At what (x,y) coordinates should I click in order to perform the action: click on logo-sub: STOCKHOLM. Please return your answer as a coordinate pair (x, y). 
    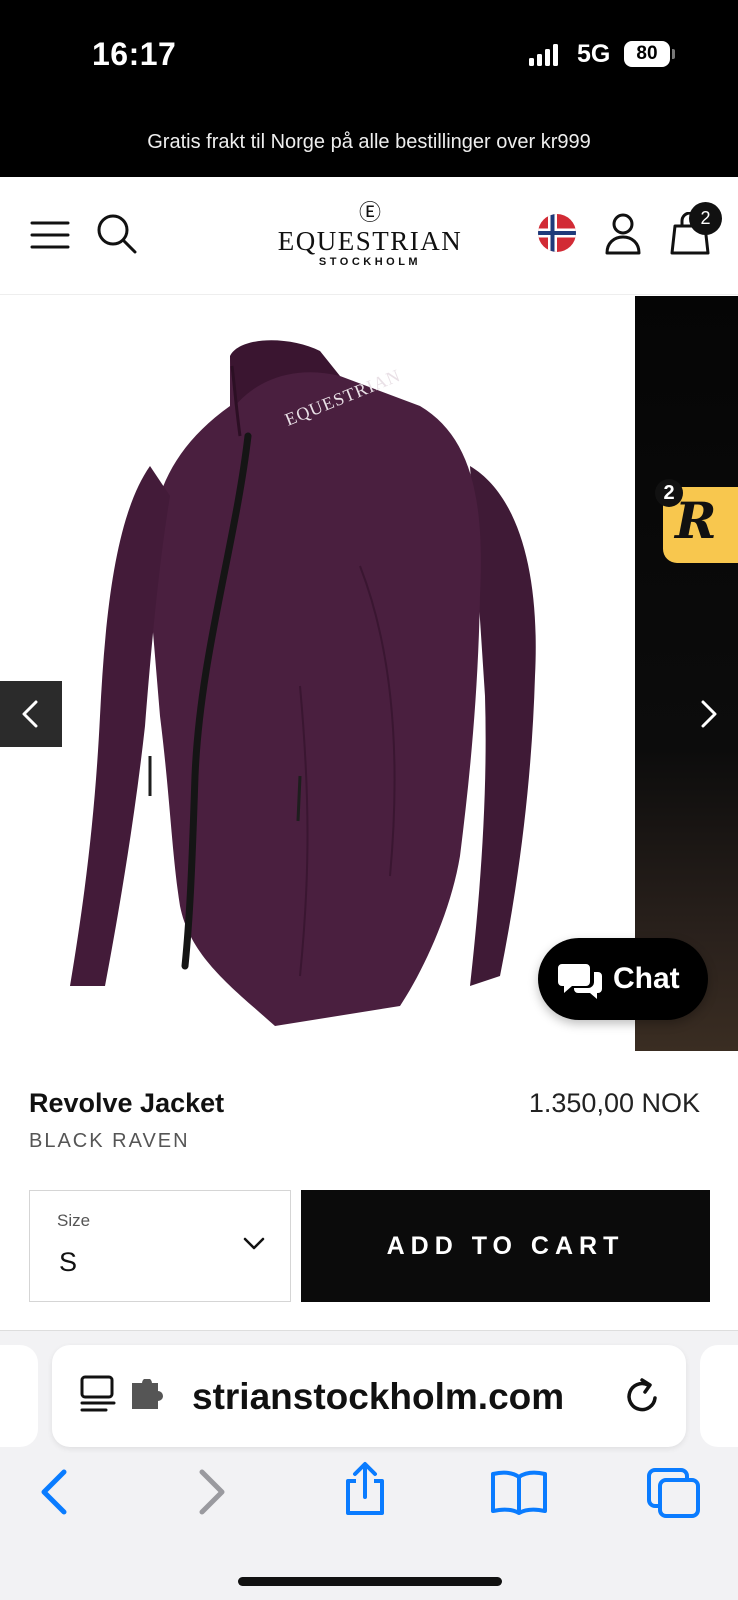
    Looking at the image, I should click on (370, 262).